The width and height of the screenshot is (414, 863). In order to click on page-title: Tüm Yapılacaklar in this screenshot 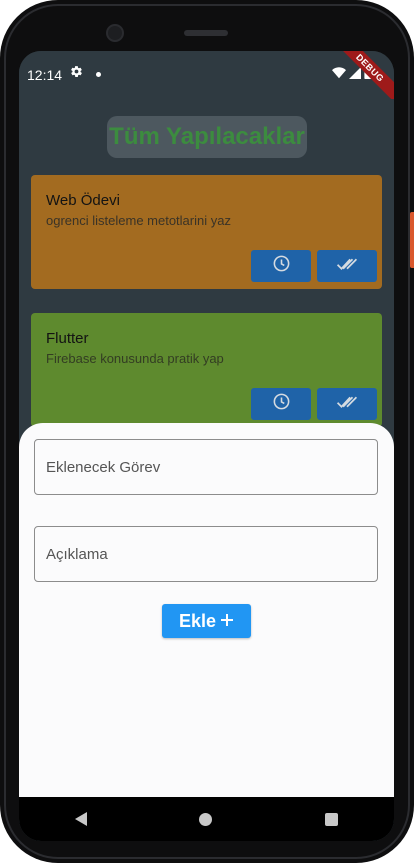, I will do `click(207, 137)`.